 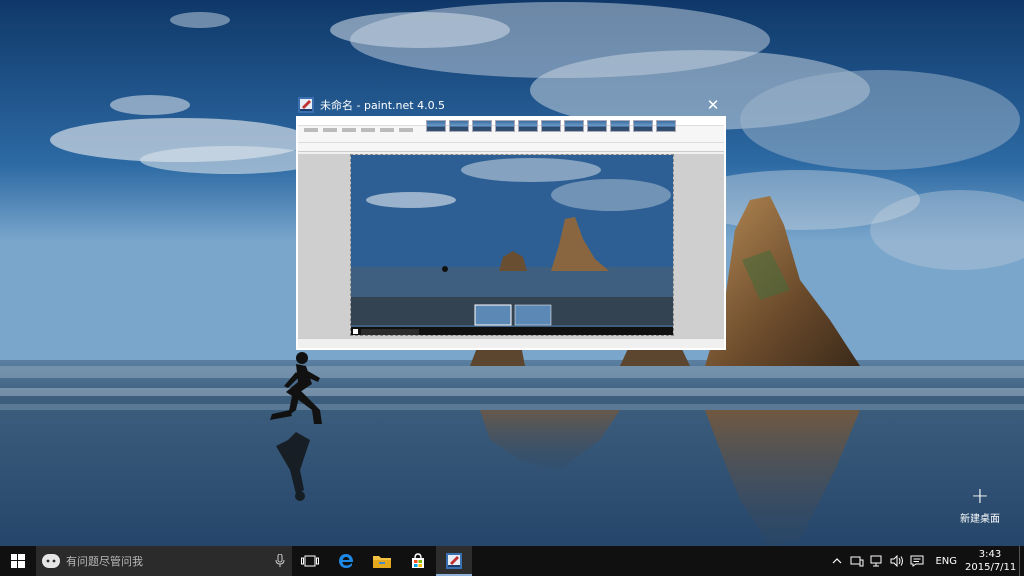 What do you see at coordinates (917, 561) in the screenshot?
I see `notification-icon` at bounding box center [917, 561].